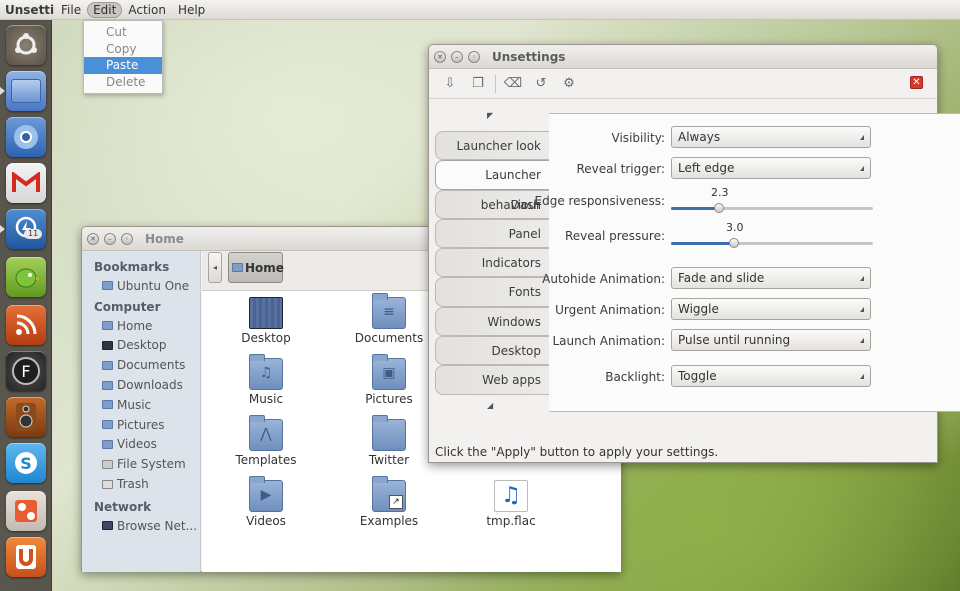  Describe the element at coordinates (771, 137) in the screenshot. I see `visibility-dropdown: Always` at that location.